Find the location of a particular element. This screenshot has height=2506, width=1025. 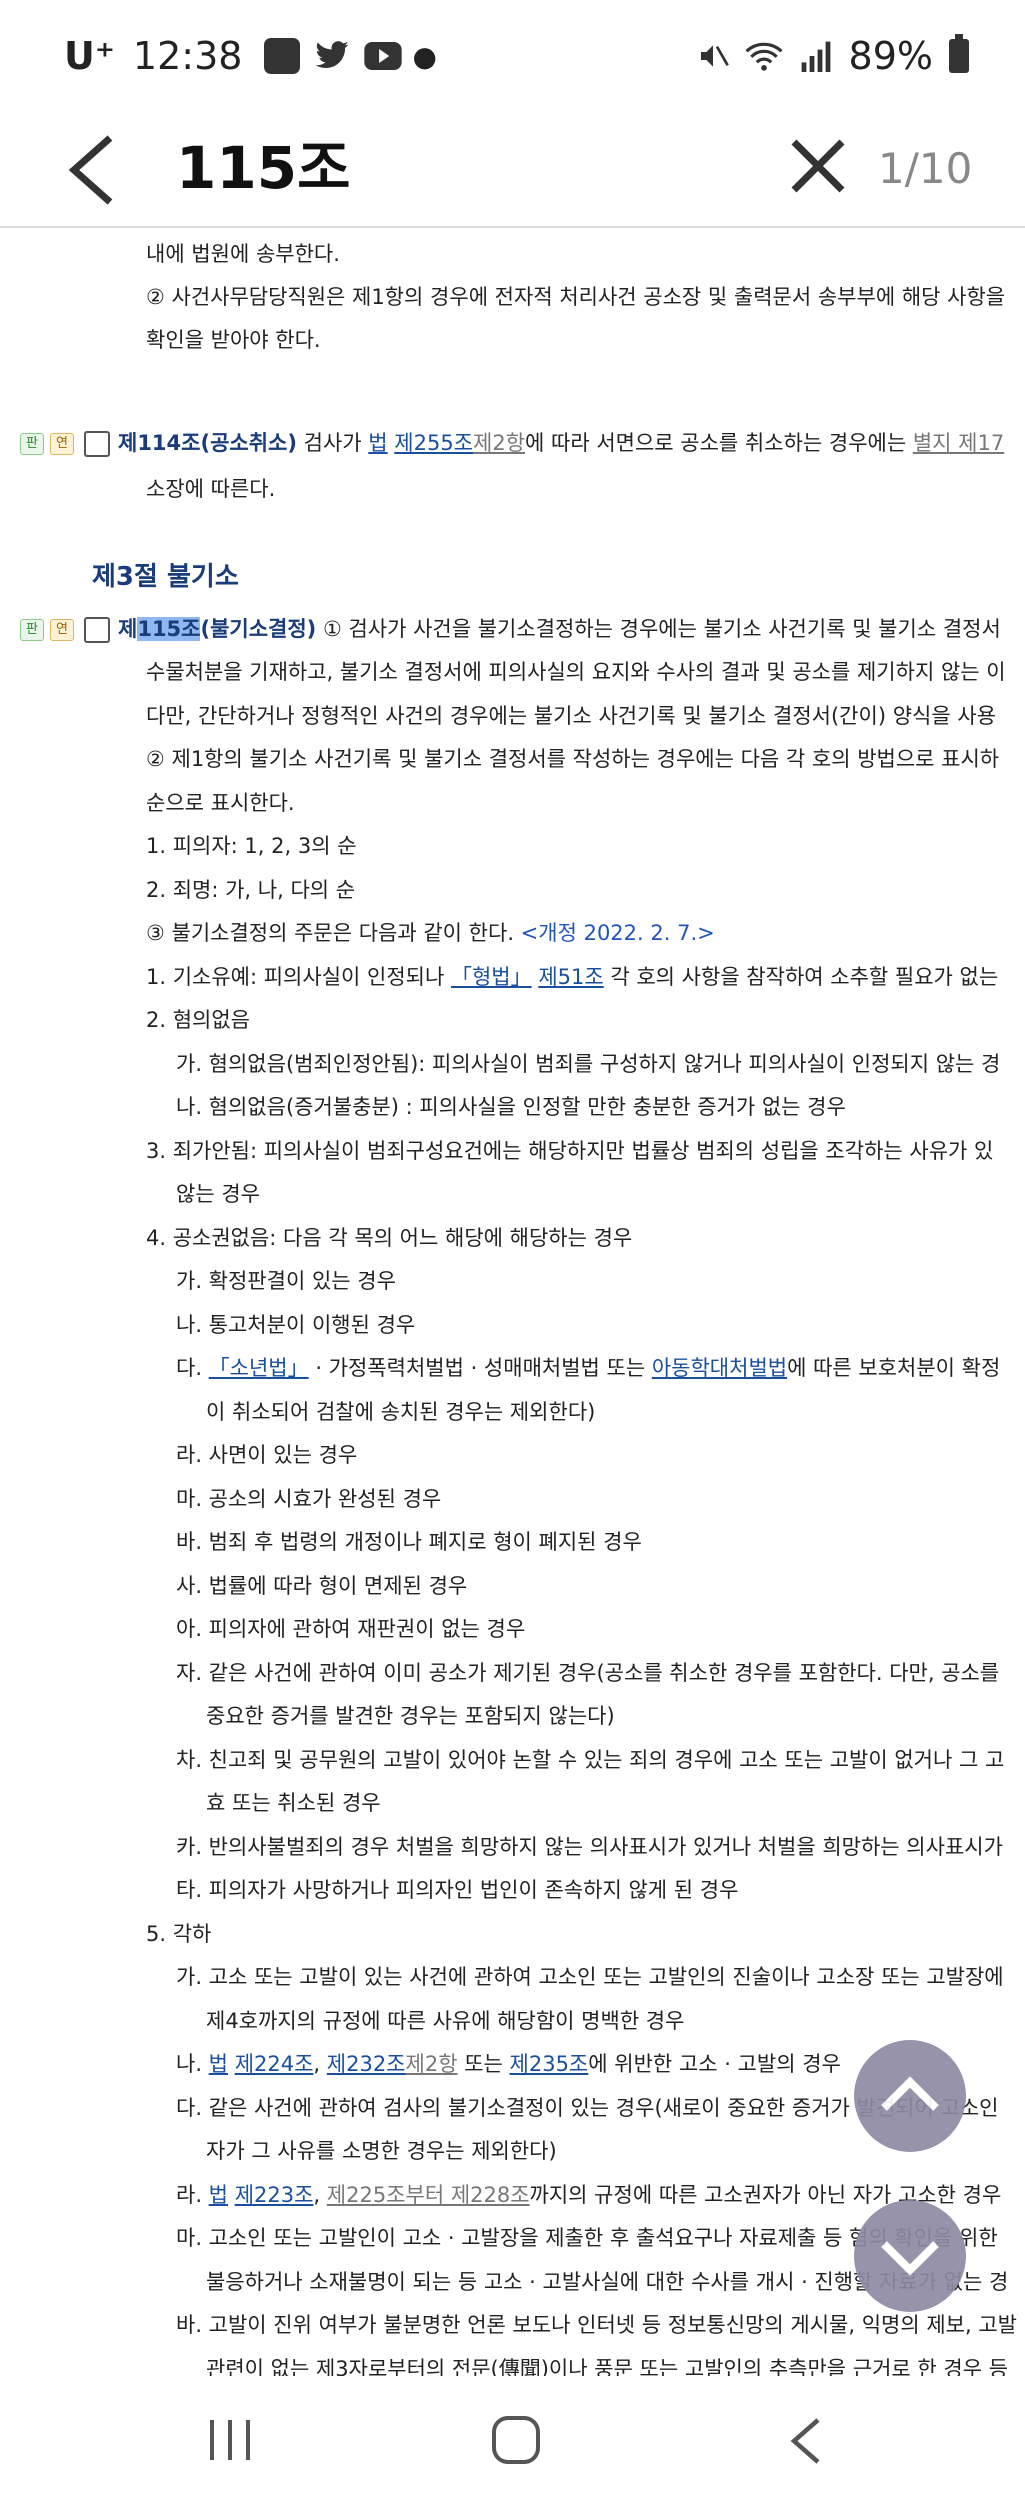

battery-icon is located at coordinates (959, 53).